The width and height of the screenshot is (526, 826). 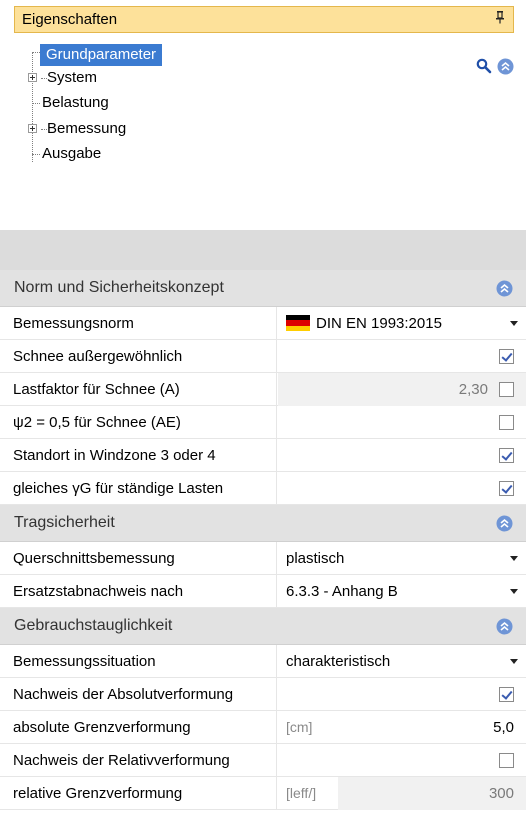 What do you see at coordinates (473, 389) in the screenshot?
I see `lastfaktor-value: 2,30` at bounding box center [473, 389].